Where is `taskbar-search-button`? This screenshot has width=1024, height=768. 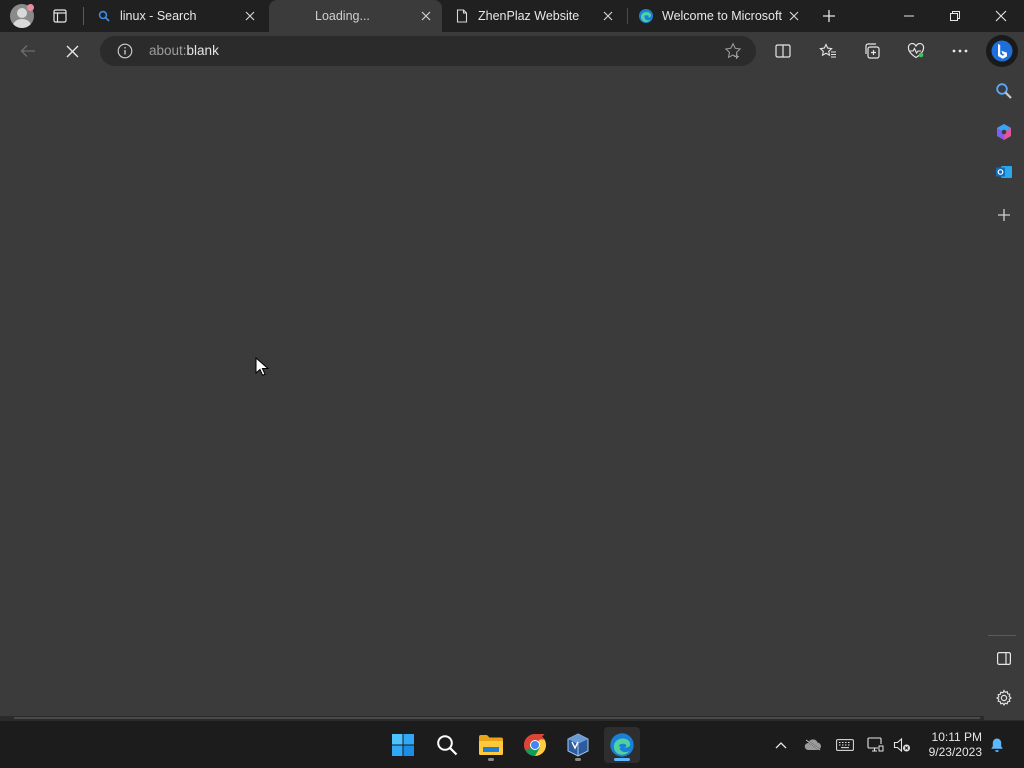 taskbar-search-button is located at coordinates (447, 745).